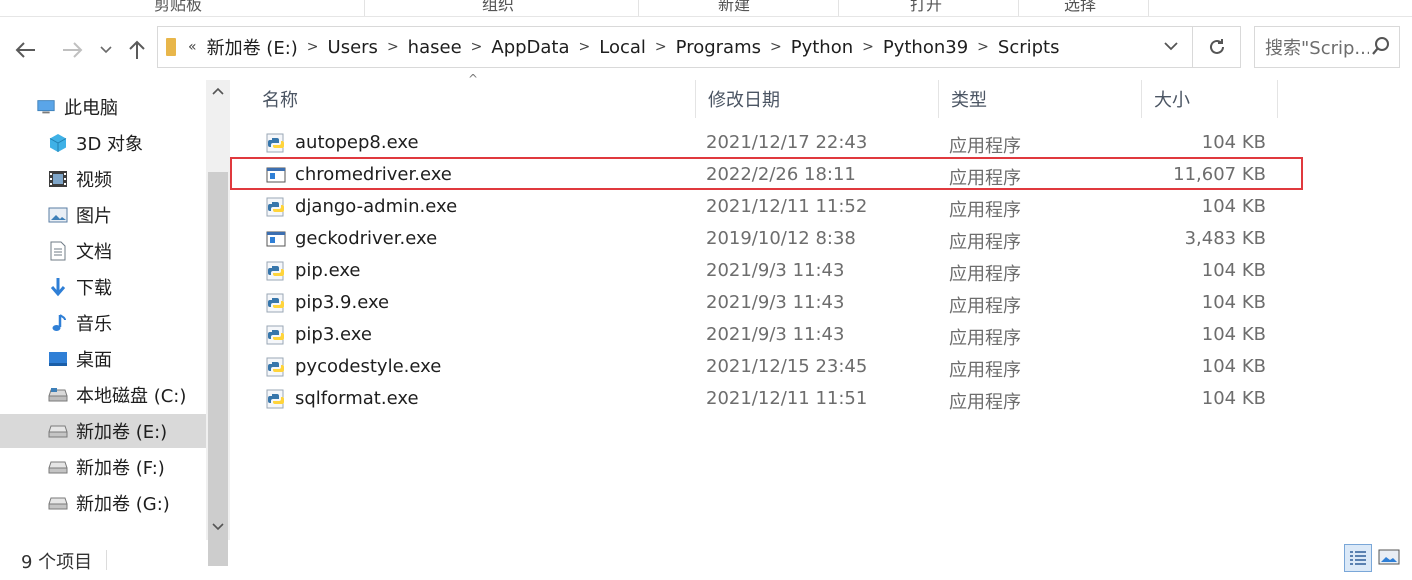  What do you see at coordinates (218, 527) in the screenshot?
I see `scroll-down-button` at bounding box center [218, 527].